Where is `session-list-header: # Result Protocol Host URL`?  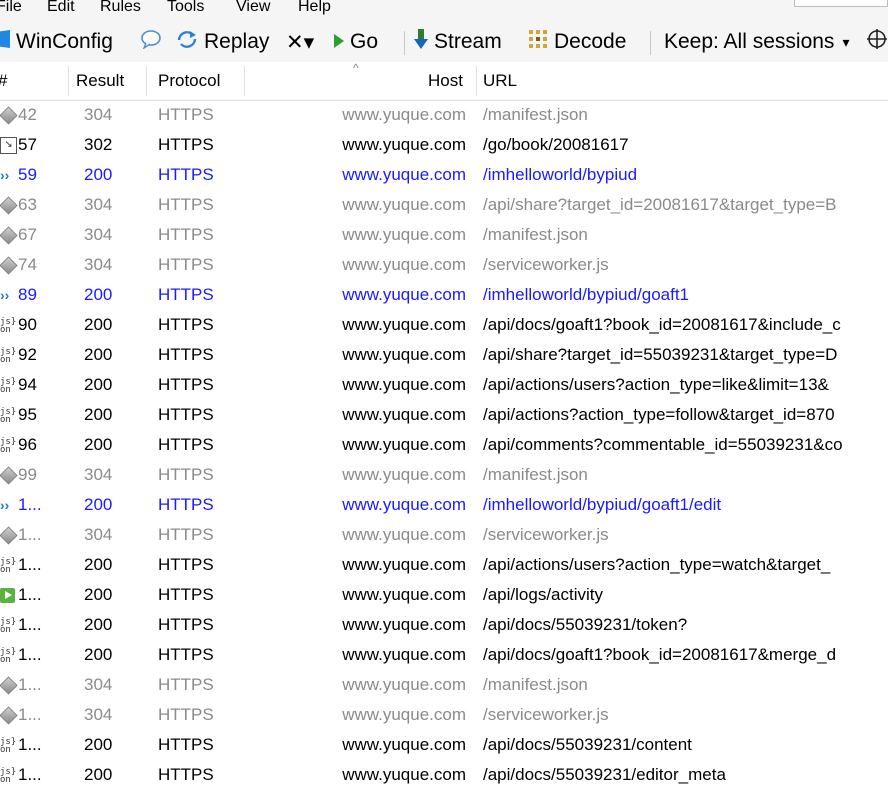 session-list-header: # Result Protocol Host URL is located at coordinates (444, 81).